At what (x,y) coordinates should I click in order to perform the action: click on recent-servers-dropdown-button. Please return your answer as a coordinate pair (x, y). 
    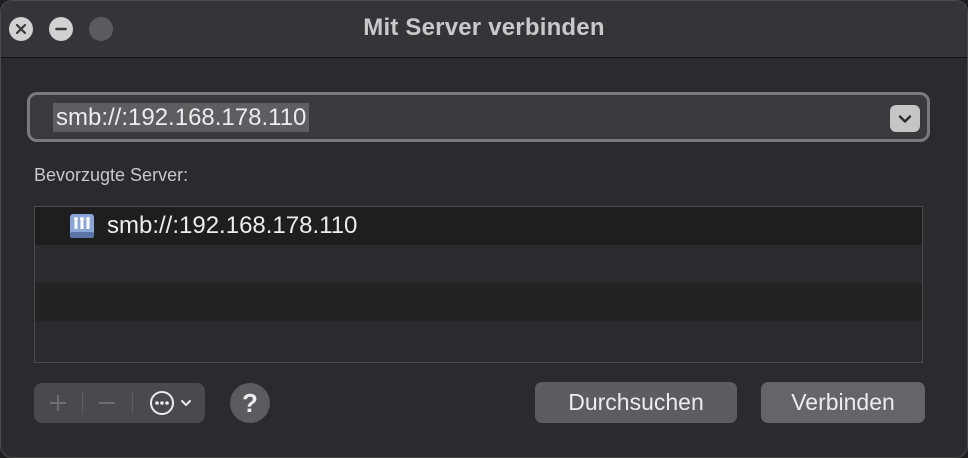
    Looking at the image, I should click on (905, 118).